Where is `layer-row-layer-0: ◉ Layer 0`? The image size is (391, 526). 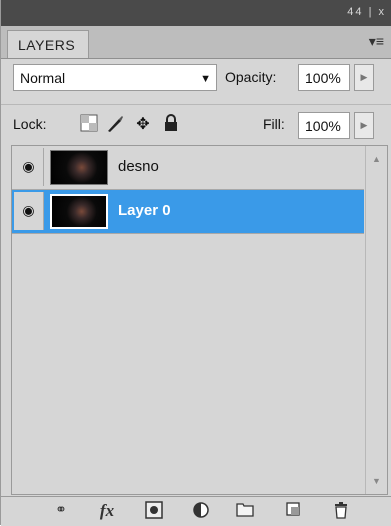
layer-row-layer-0: ◉ Layer 0 is located at coordinates (188, 212).